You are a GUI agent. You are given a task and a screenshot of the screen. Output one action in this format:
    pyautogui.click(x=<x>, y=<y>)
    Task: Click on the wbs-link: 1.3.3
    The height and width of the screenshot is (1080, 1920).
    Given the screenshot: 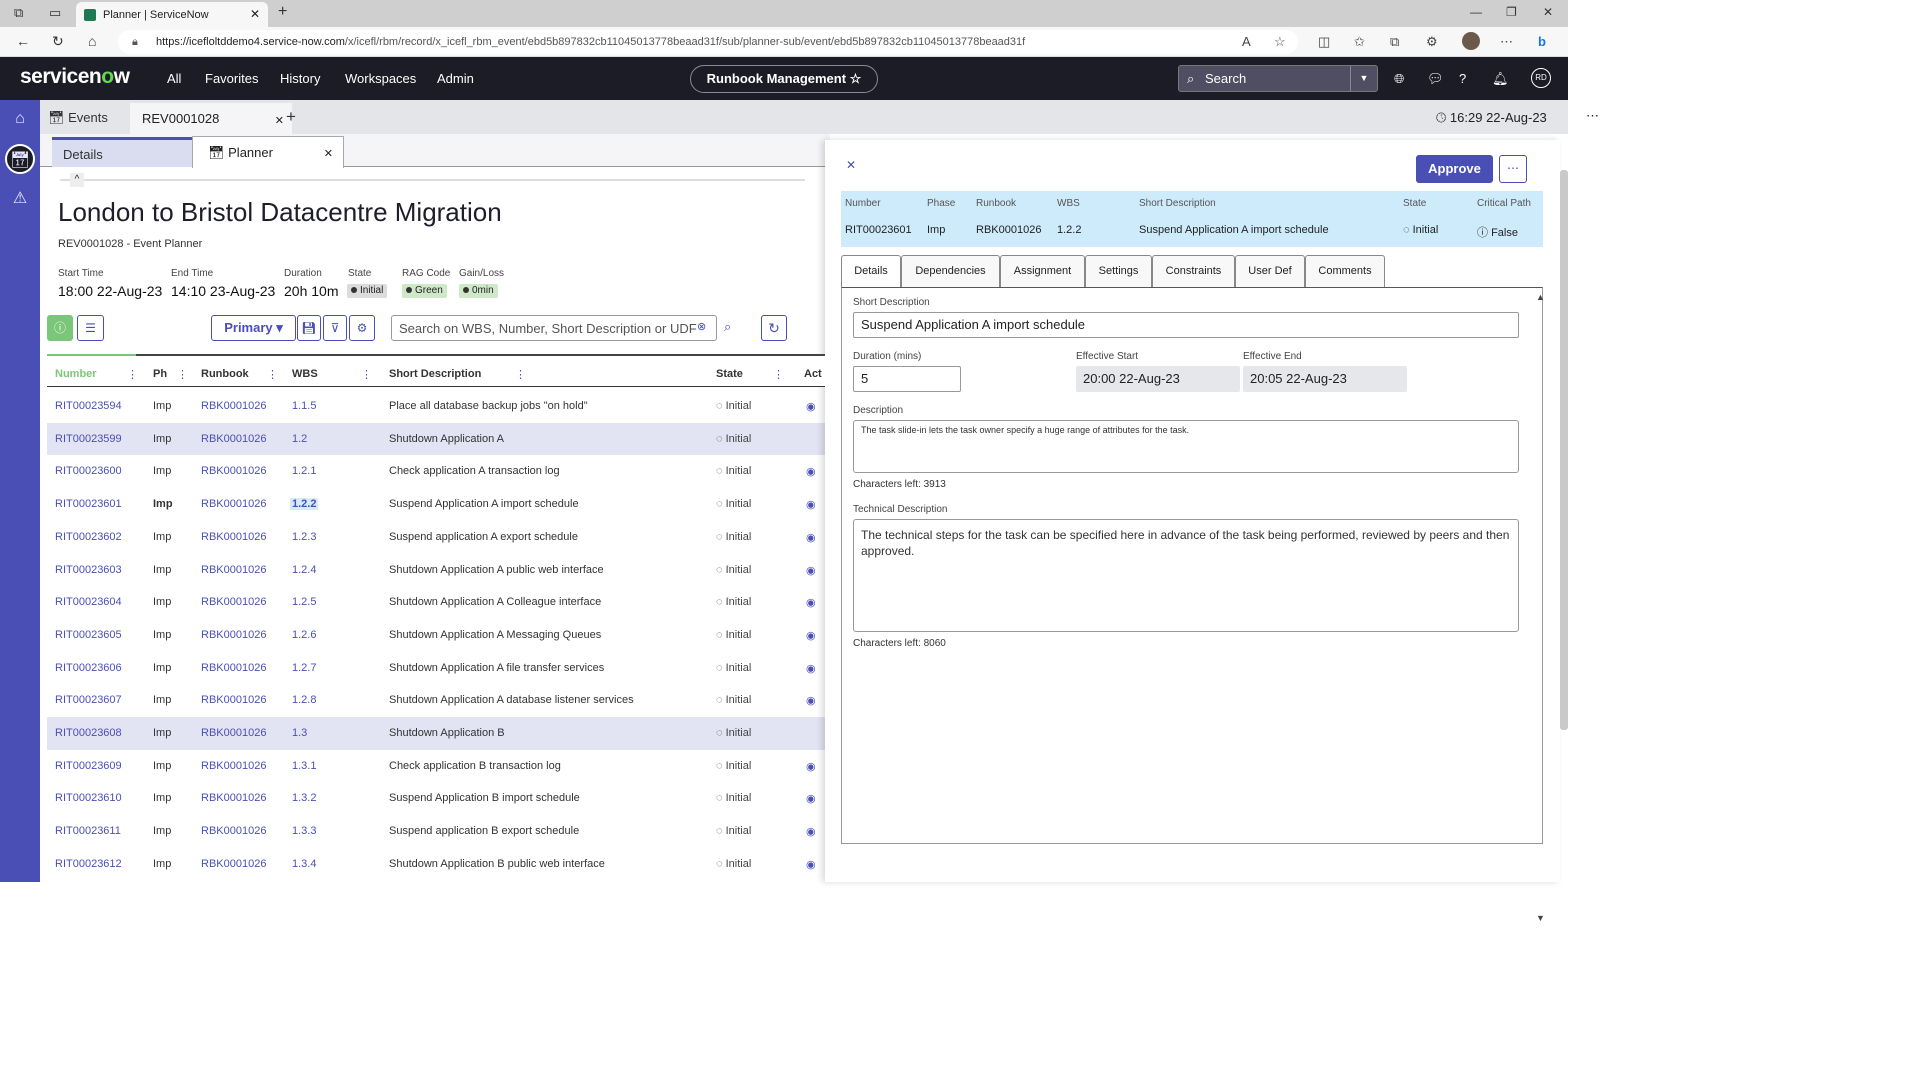 What is the action you would take?
    pyautogui.click(x=304, y=831)
    